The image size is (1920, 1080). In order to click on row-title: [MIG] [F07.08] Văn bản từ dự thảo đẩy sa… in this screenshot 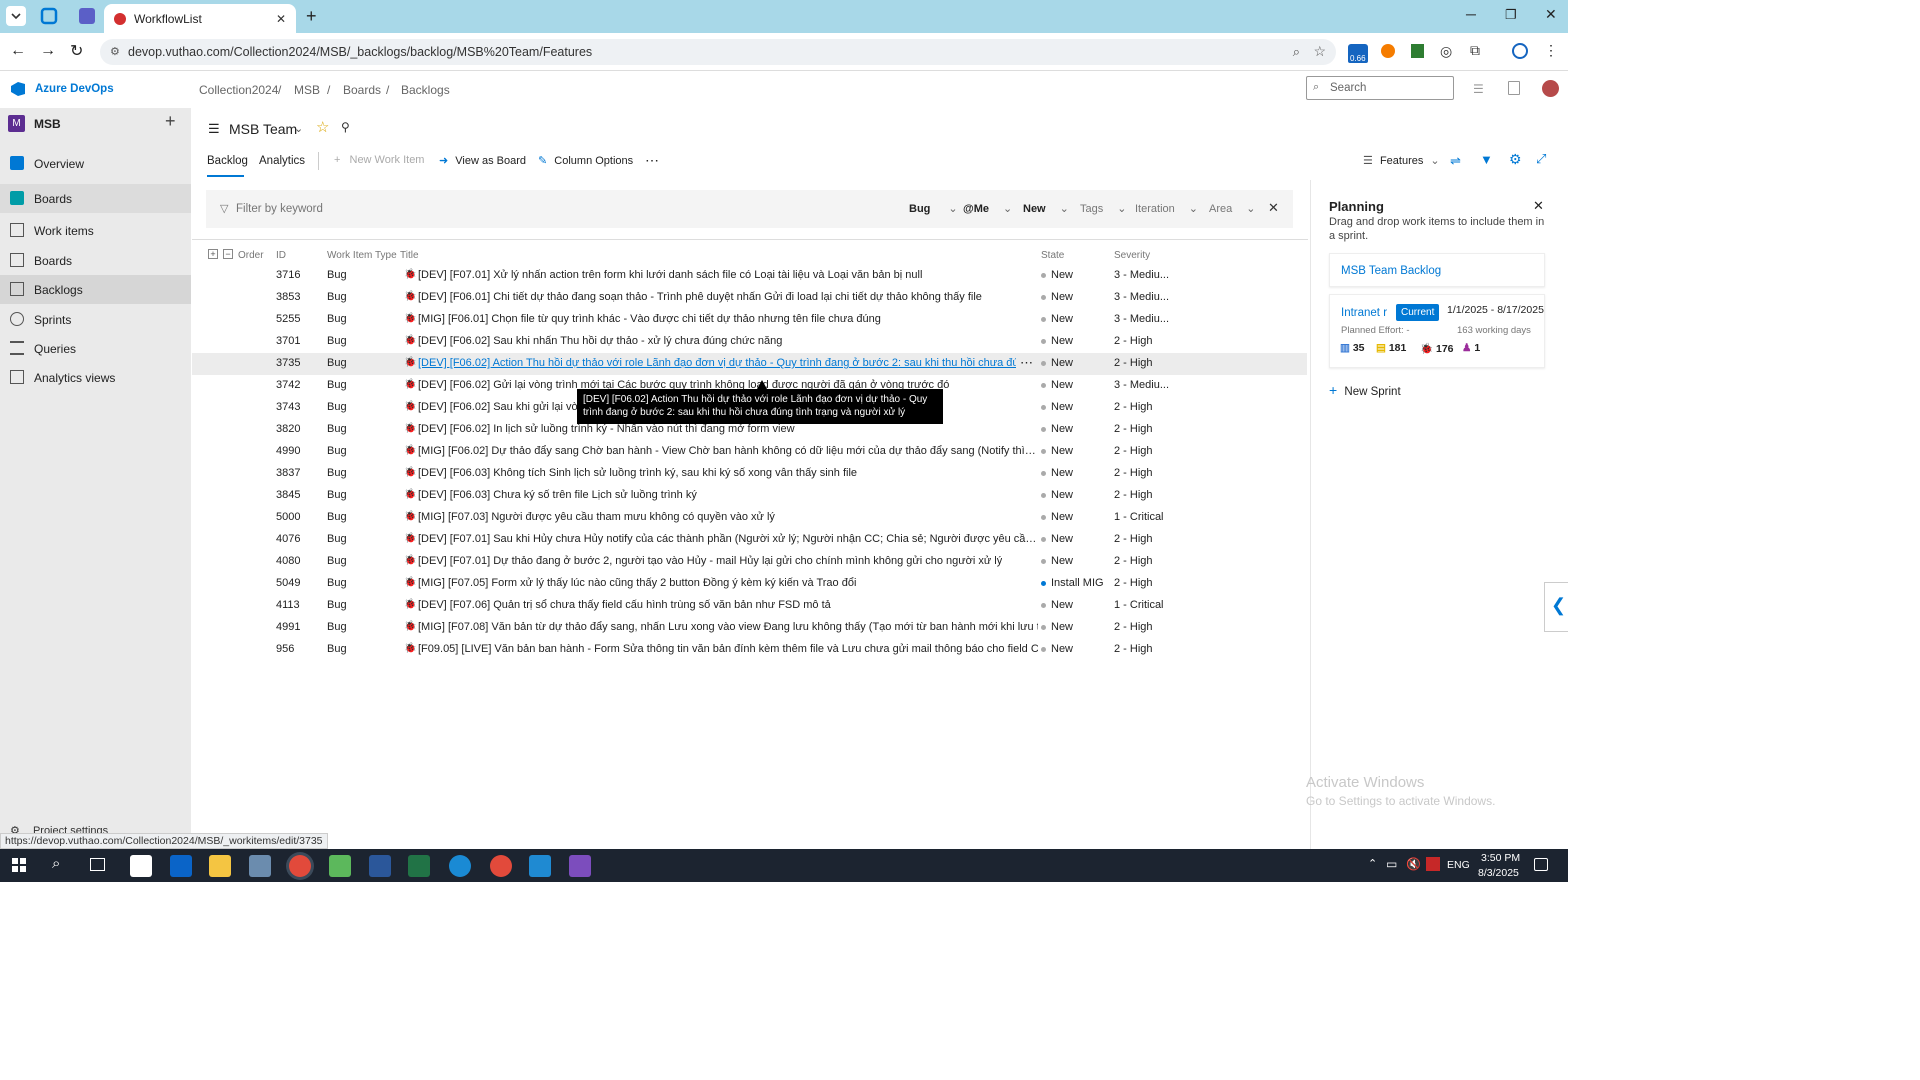, I will do `click(728, 627)`.